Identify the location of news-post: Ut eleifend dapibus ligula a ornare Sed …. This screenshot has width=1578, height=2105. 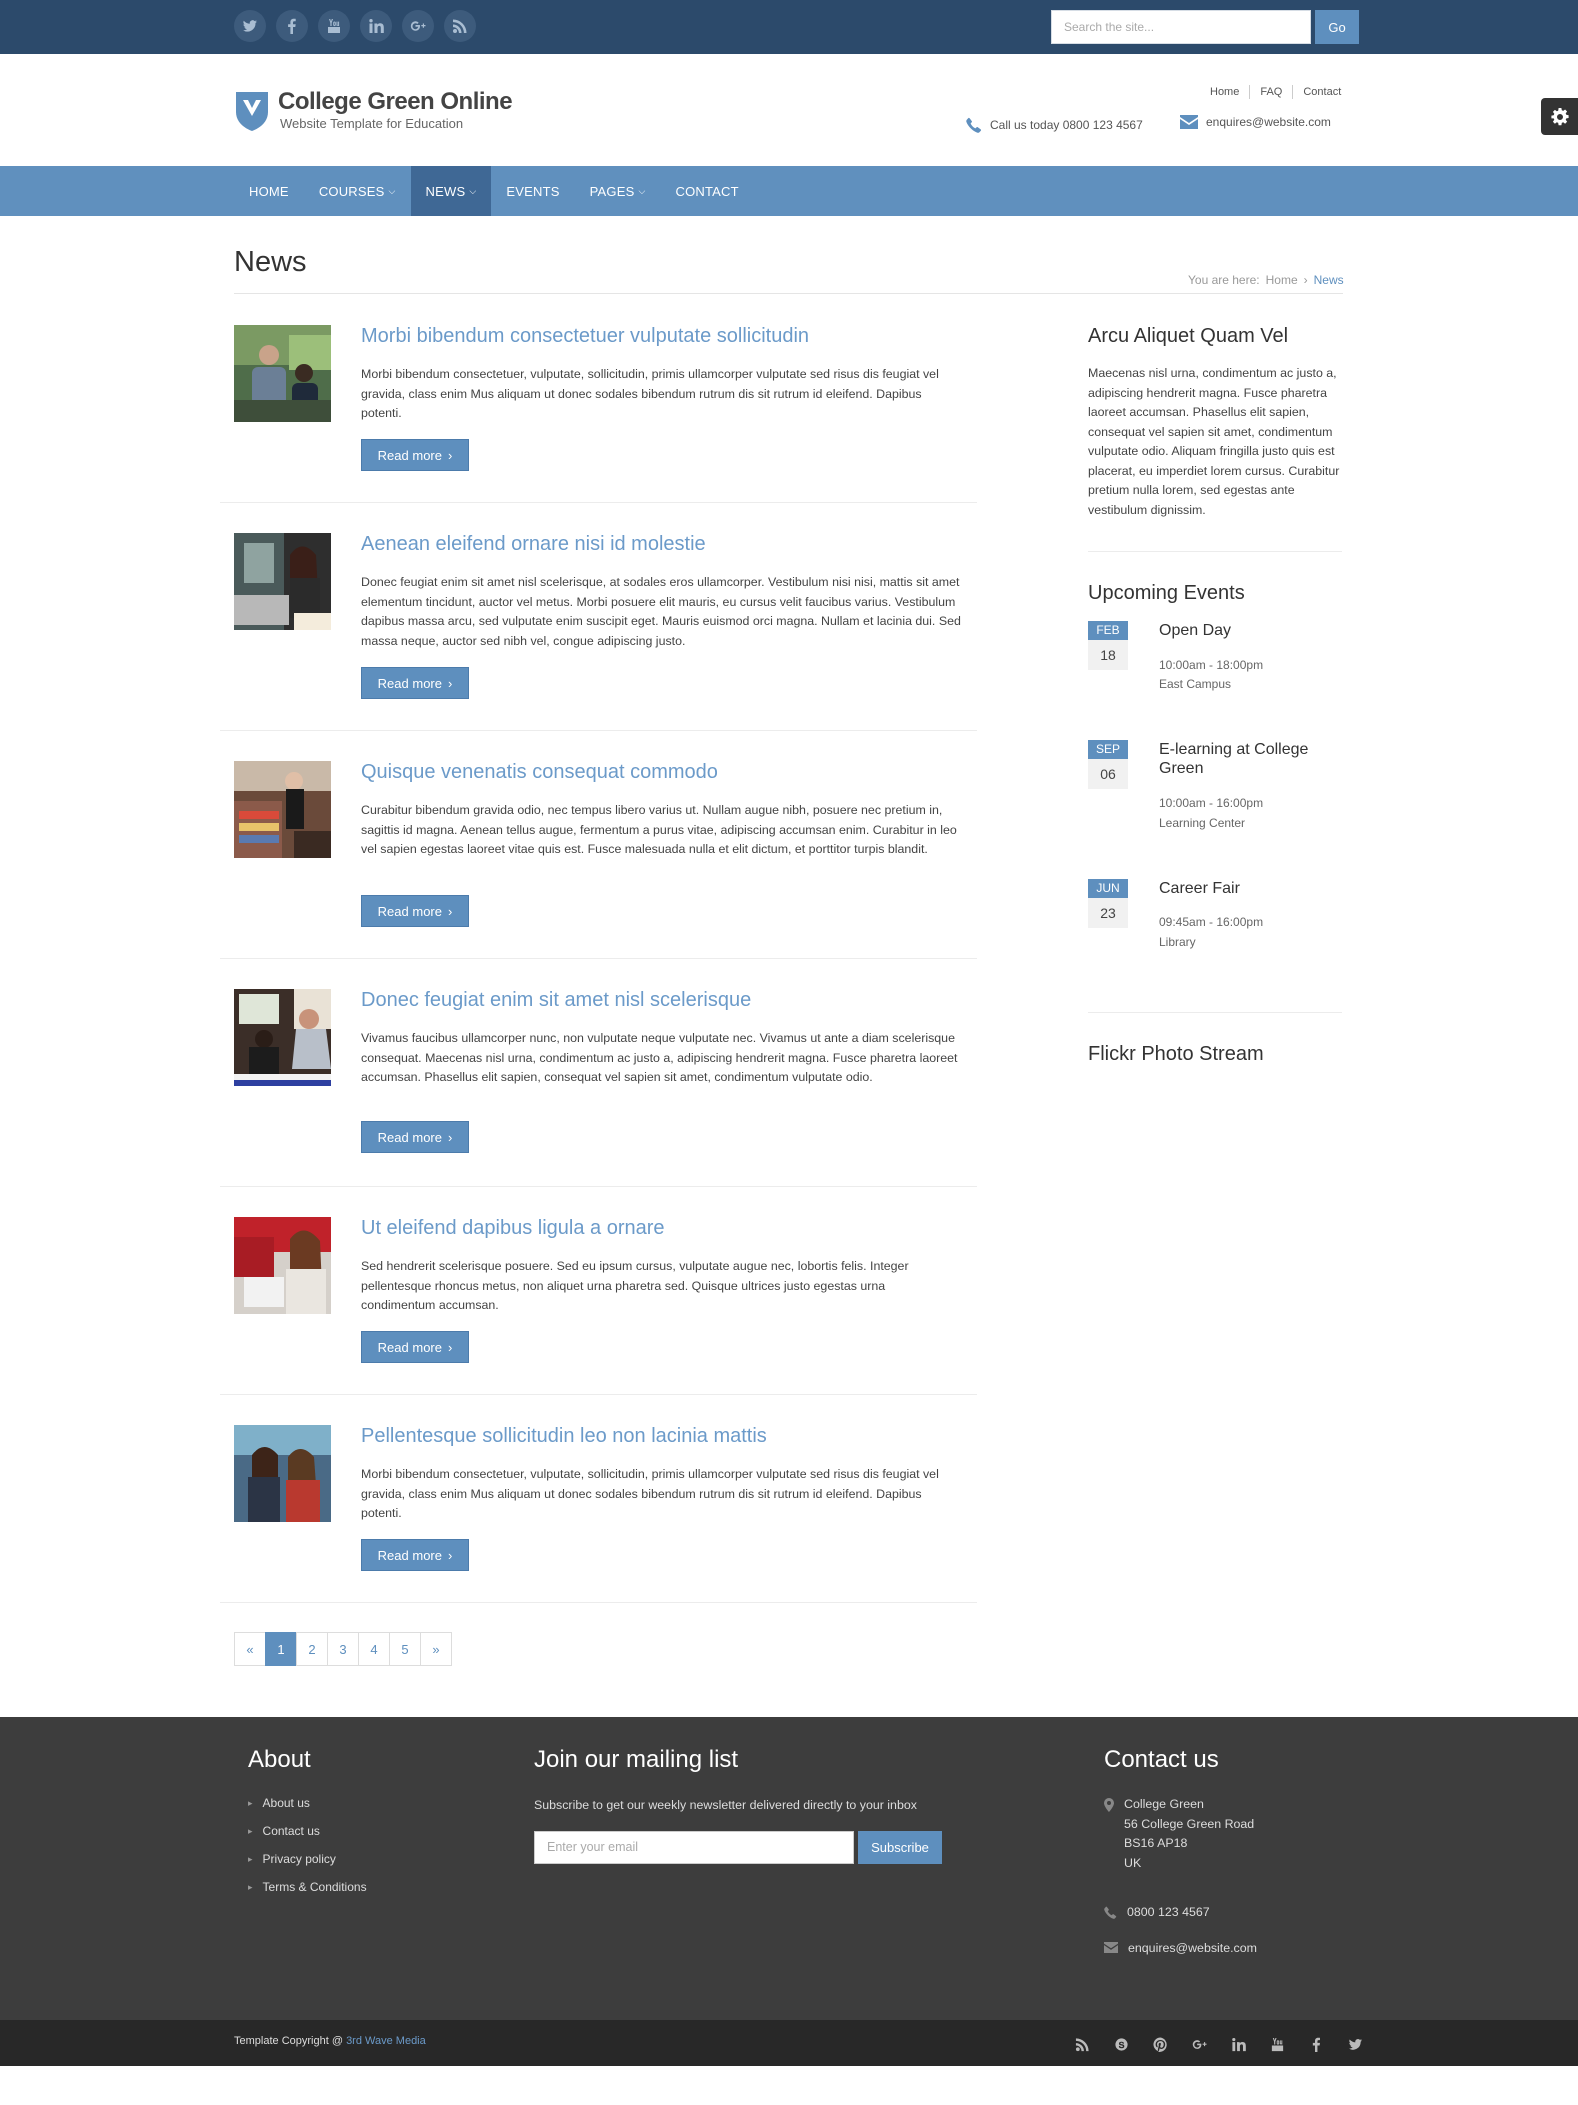
(598, 1302).